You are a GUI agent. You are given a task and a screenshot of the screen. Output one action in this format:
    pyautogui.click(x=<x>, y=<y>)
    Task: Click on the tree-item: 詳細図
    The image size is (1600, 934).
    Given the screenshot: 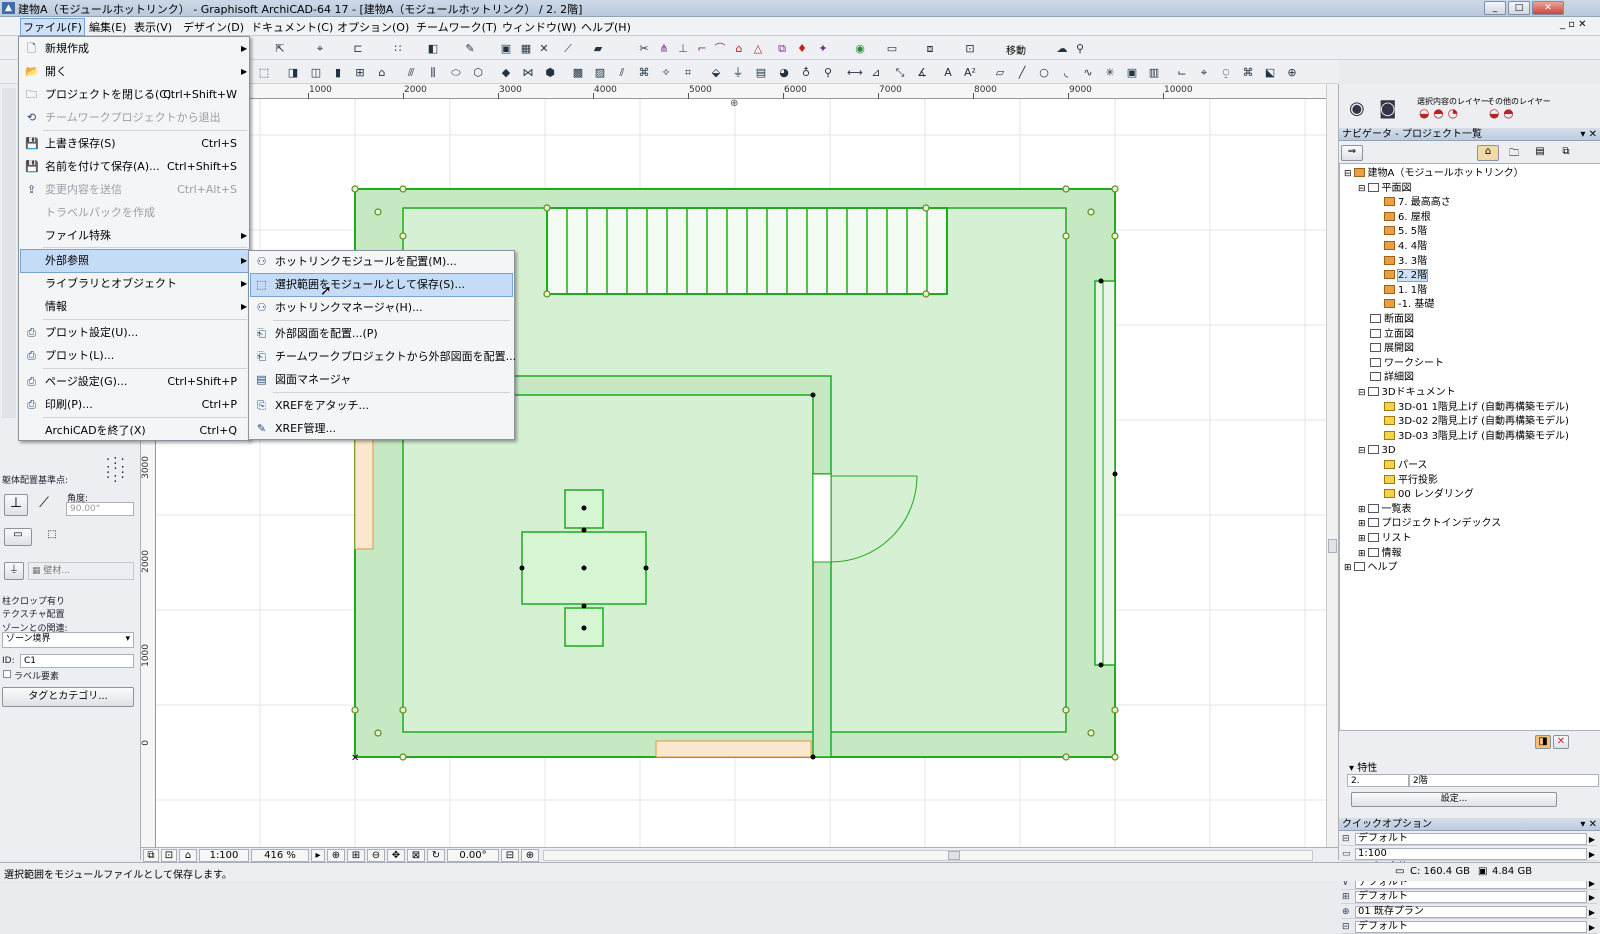 What is the action you would take?
    pyautogui.click(x=1386, y=378)
    